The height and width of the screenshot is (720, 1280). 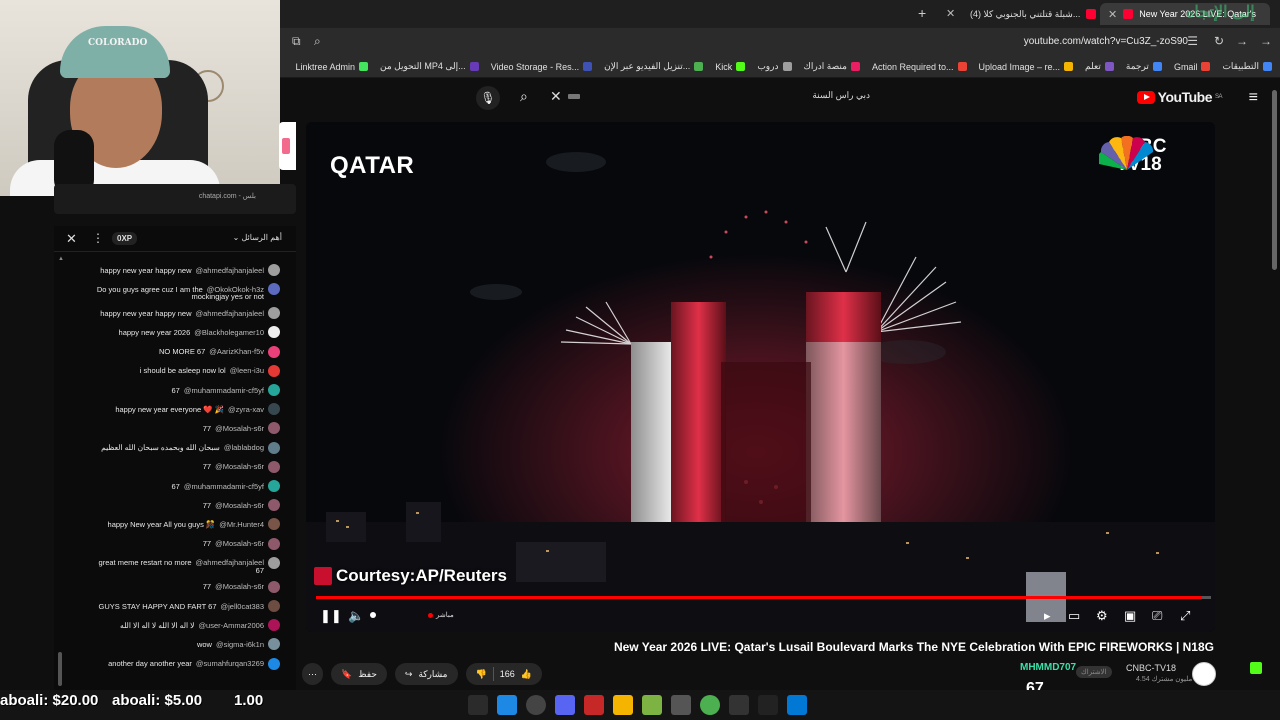 I want to click on bookmark-item: ترجمة, so click(x=1144, y=66).